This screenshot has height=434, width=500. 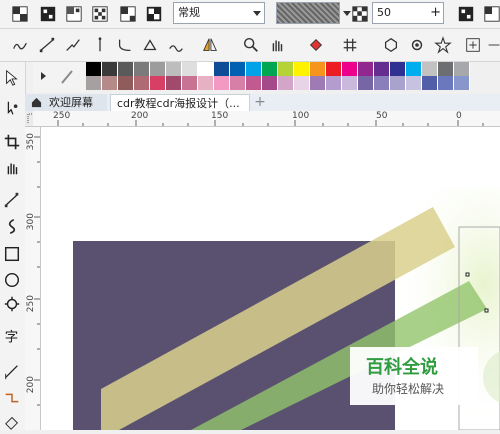 I want to click on checker-pattern-icon, so click(x=128, y=14).